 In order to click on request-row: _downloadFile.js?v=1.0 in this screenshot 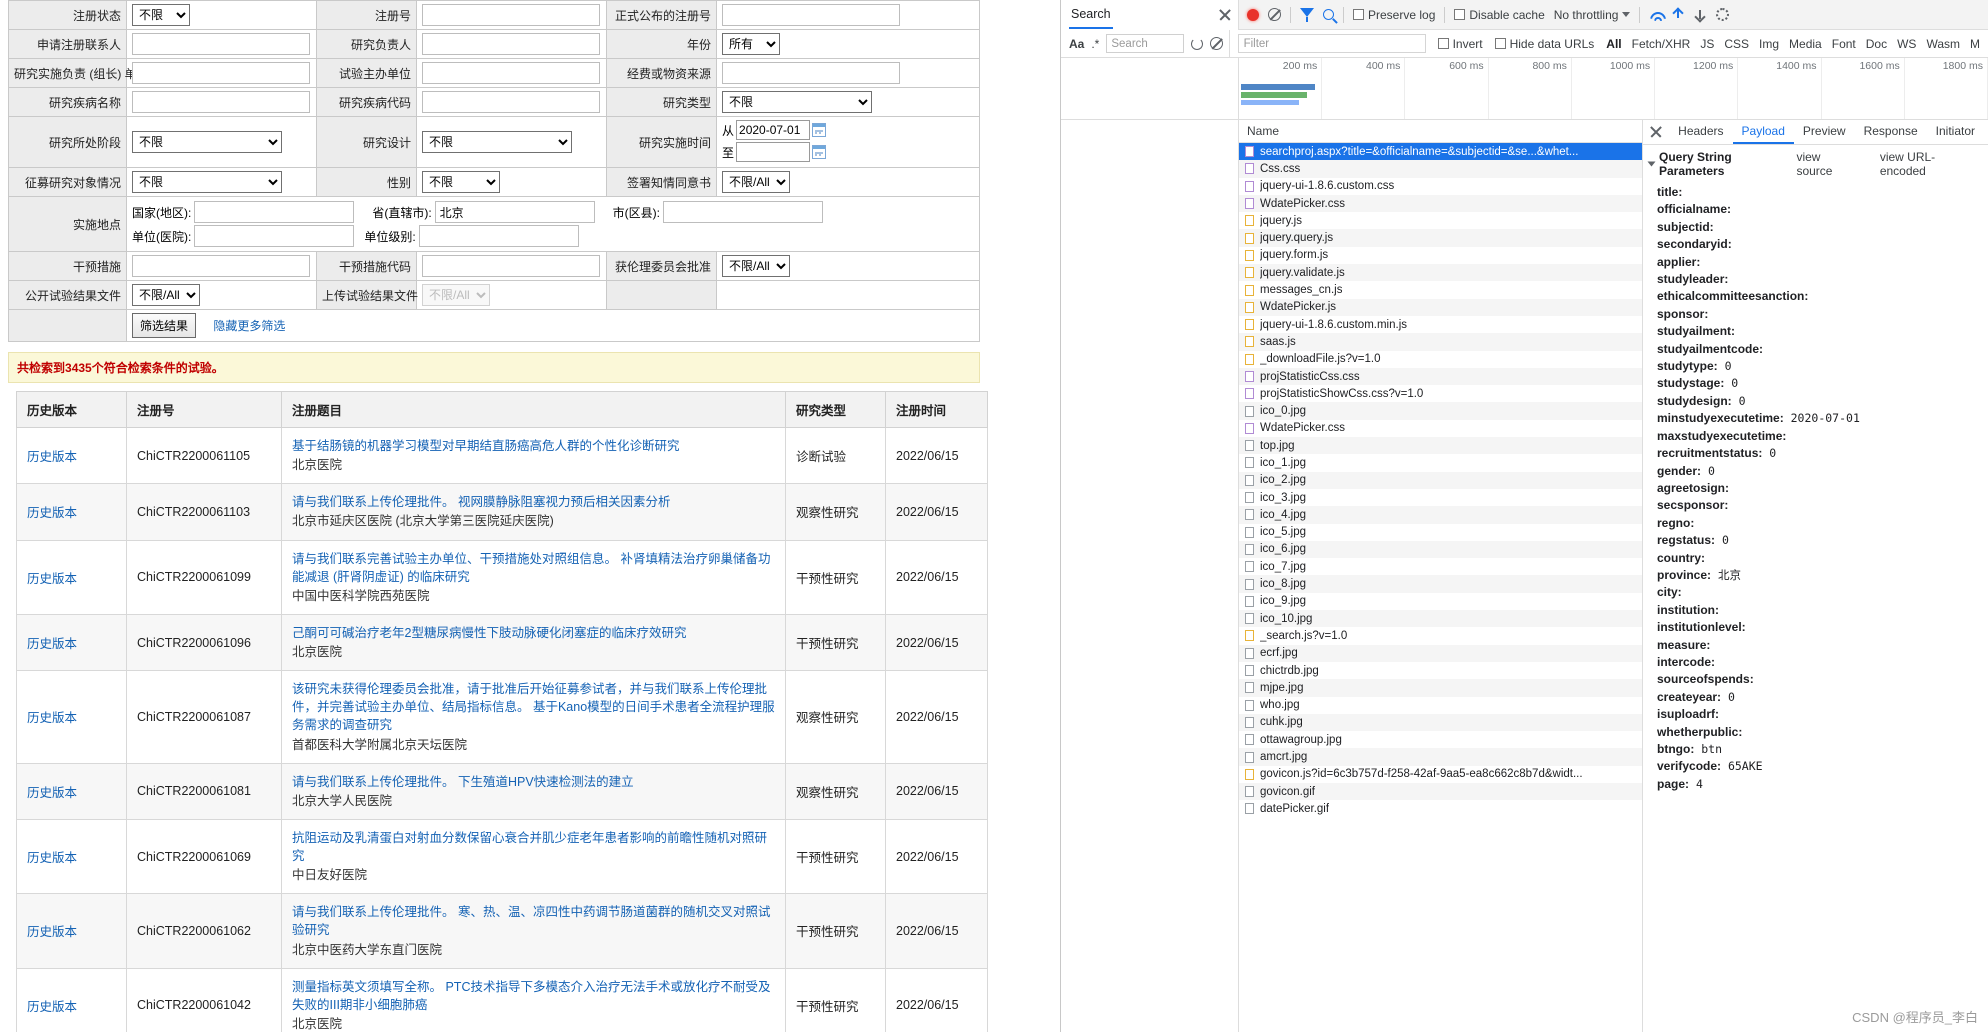, I will do `click(1440, 359)`.